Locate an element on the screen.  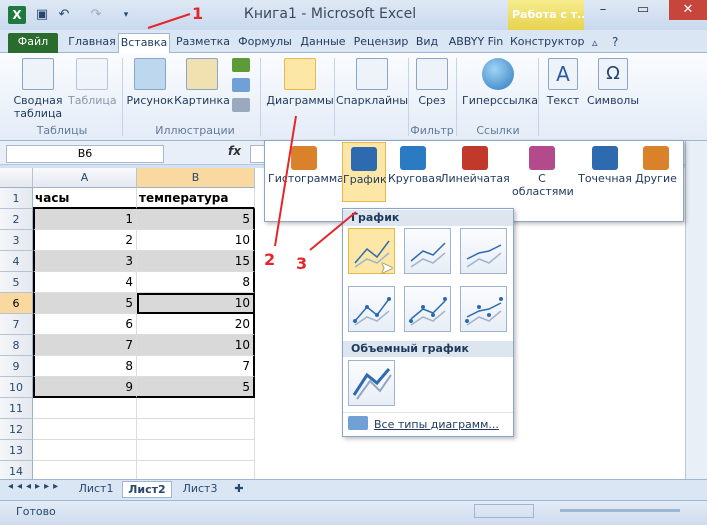
annotation-arrows is located at coordinates (252, 132).